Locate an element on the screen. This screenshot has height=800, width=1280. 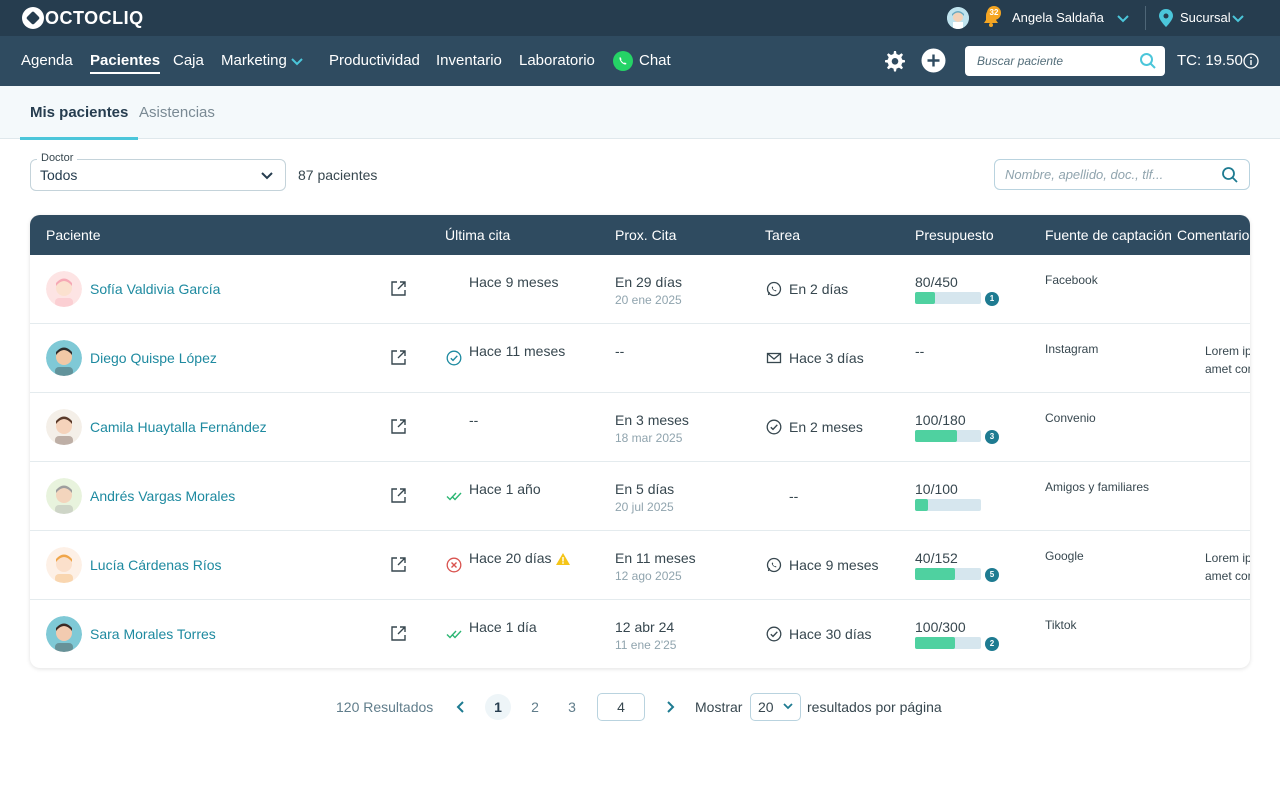
col-presupuesto: Presupuesto is located at coordinates (954, 235).